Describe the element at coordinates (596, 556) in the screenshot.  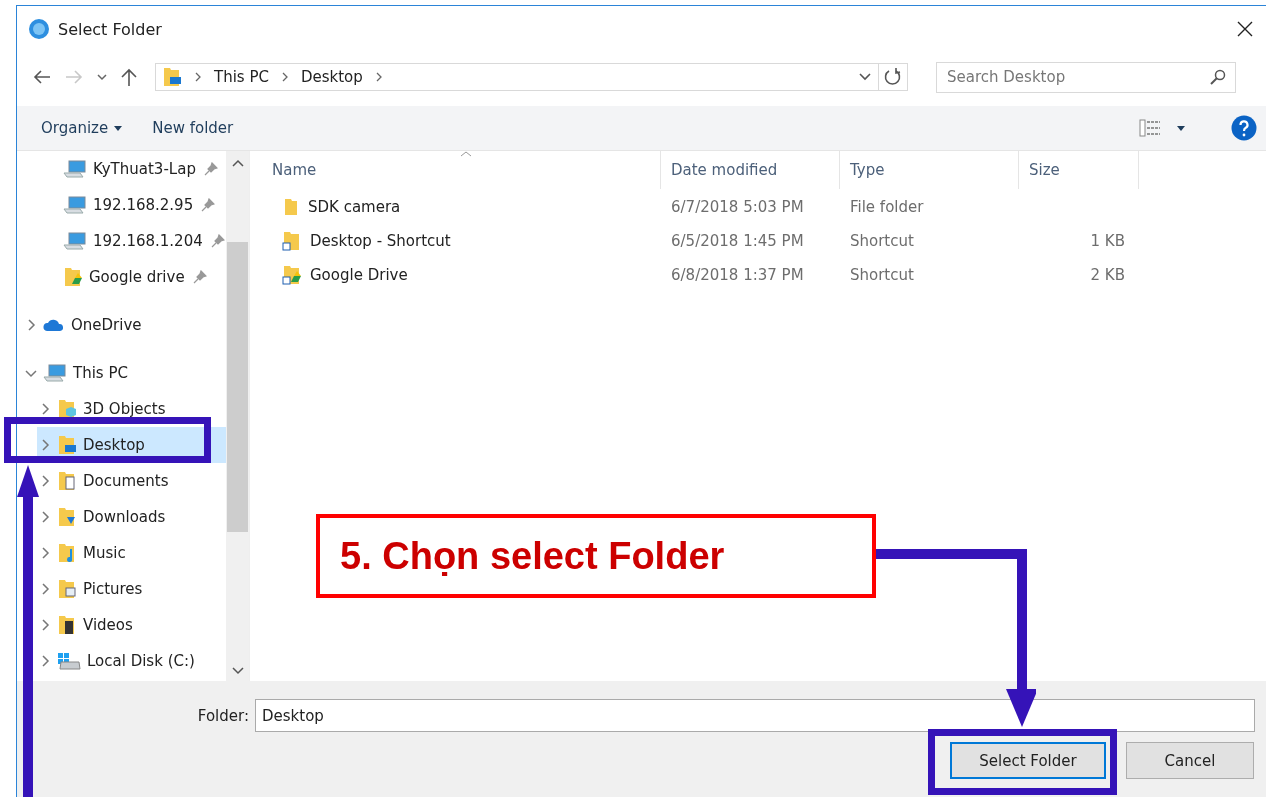
I see `callout-label: 5. Chọn select Folder` at that location.